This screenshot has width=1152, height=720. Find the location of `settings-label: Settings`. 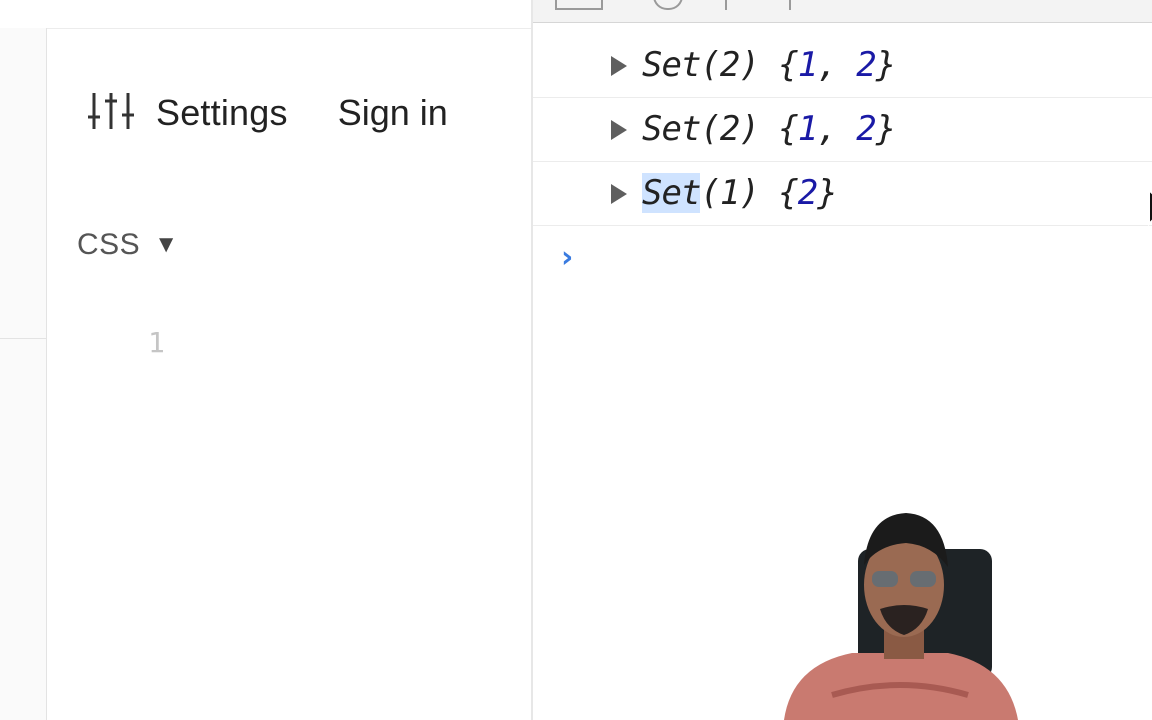

settings-label: Settings is located at coordinates (222, 112).